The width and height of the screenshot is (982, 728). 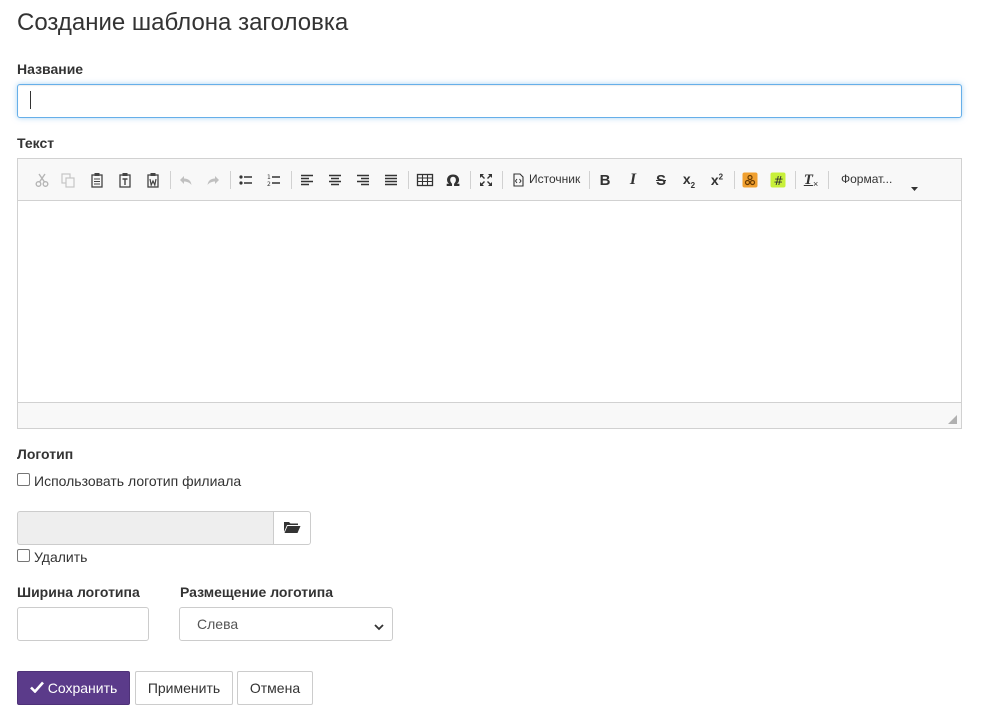 What do you see at coordinates (554, 179) in the screenshot?
I see `source-button: Источник` at bounding box center [554, 179].